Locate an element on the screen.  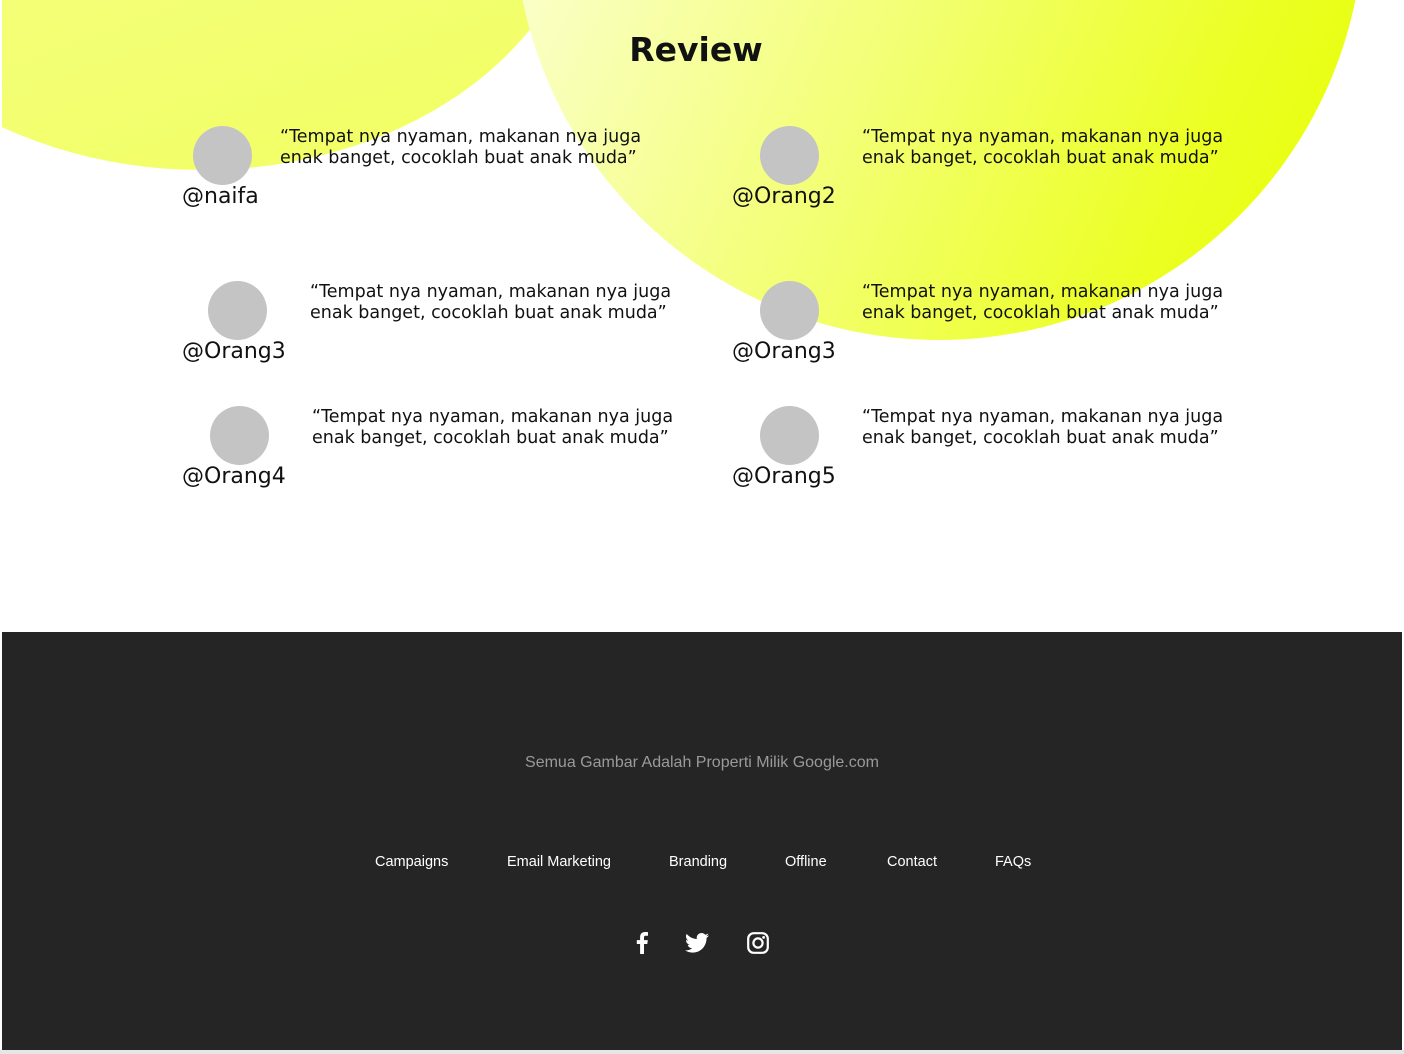
footer-link-offline: Offline is located at coordinates (806, 862).